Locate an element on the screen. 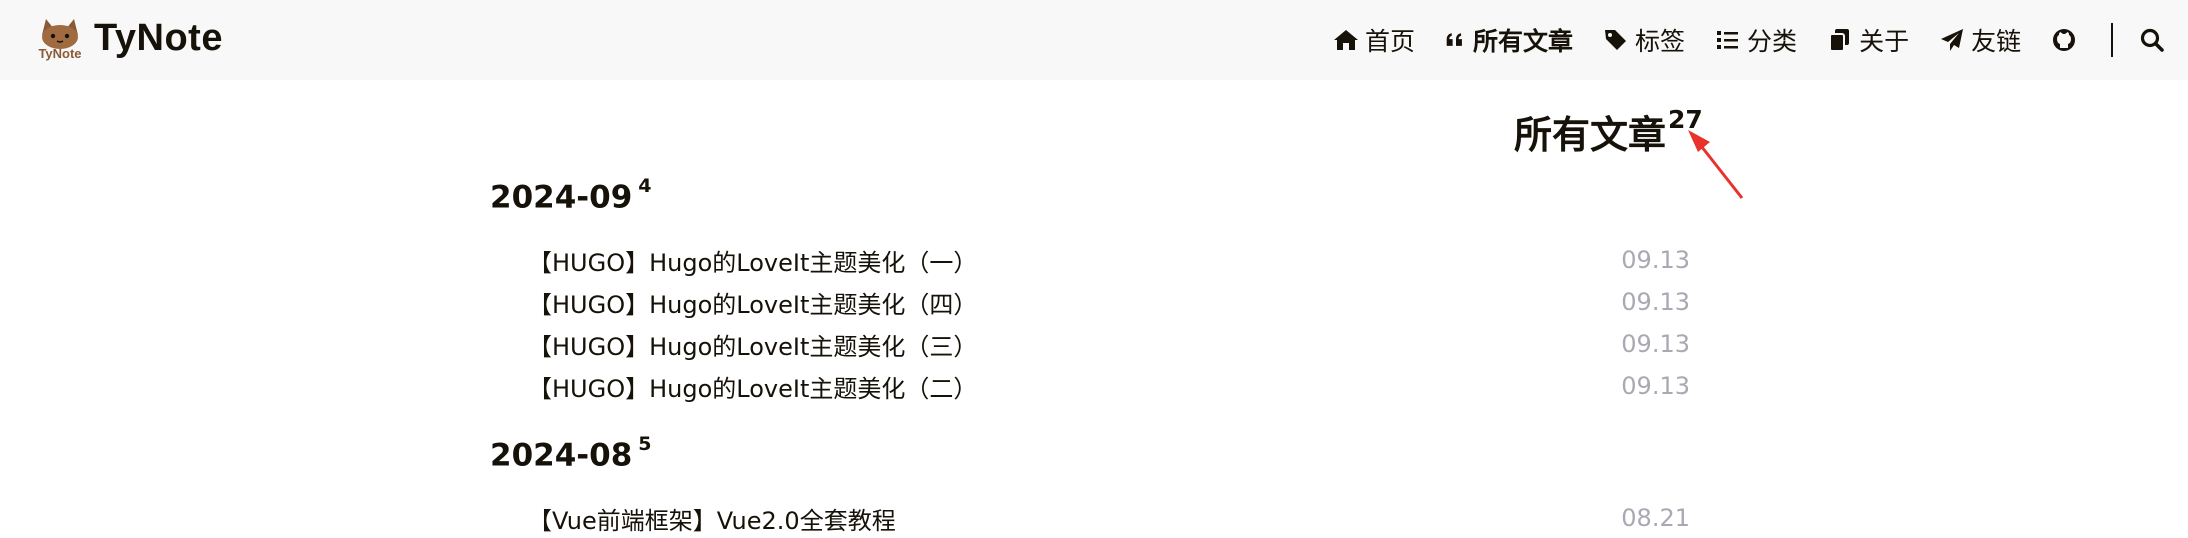  nav-github is located at coordinates (2067, 40).